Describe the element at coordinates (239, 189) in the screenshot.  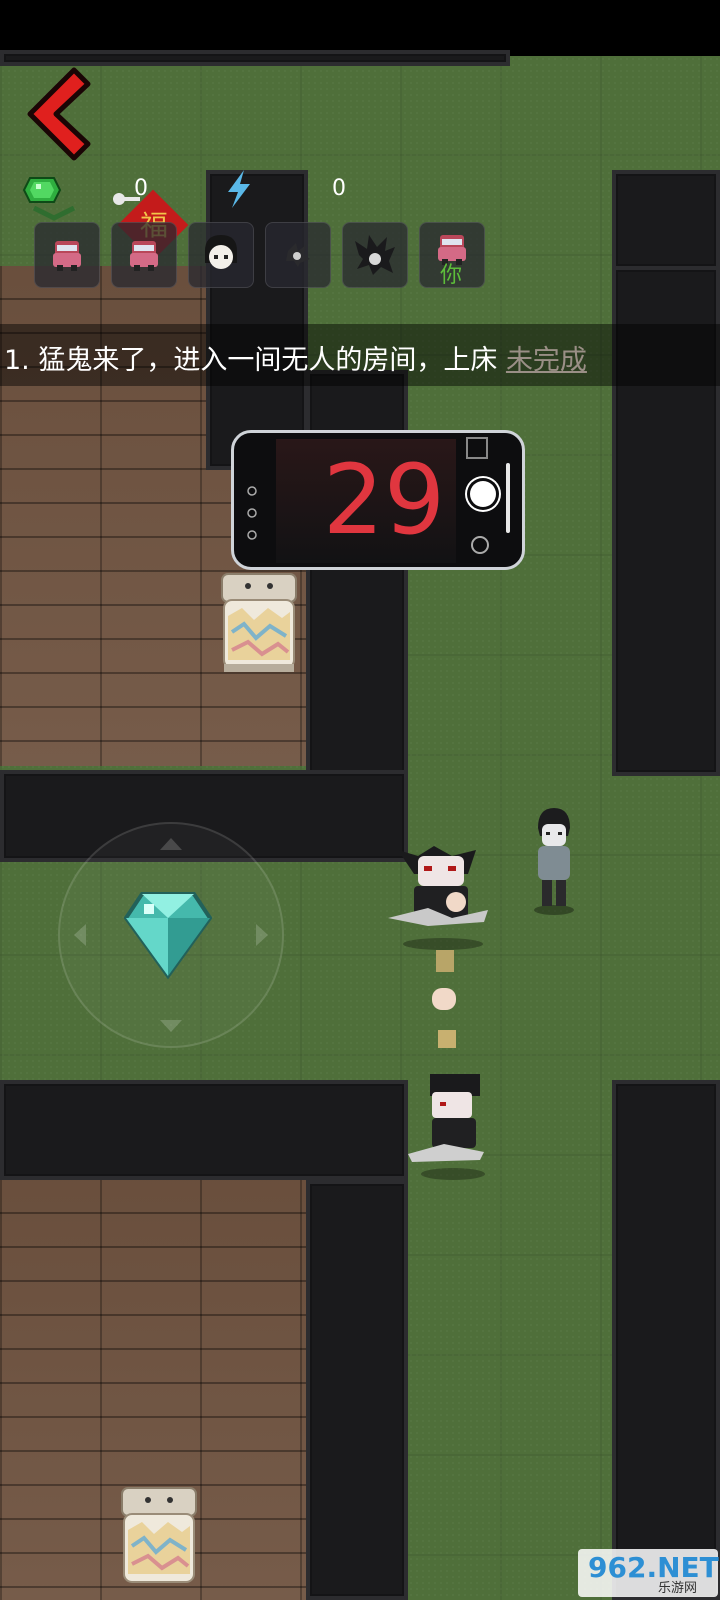
I see `lightning-icon` at that location.